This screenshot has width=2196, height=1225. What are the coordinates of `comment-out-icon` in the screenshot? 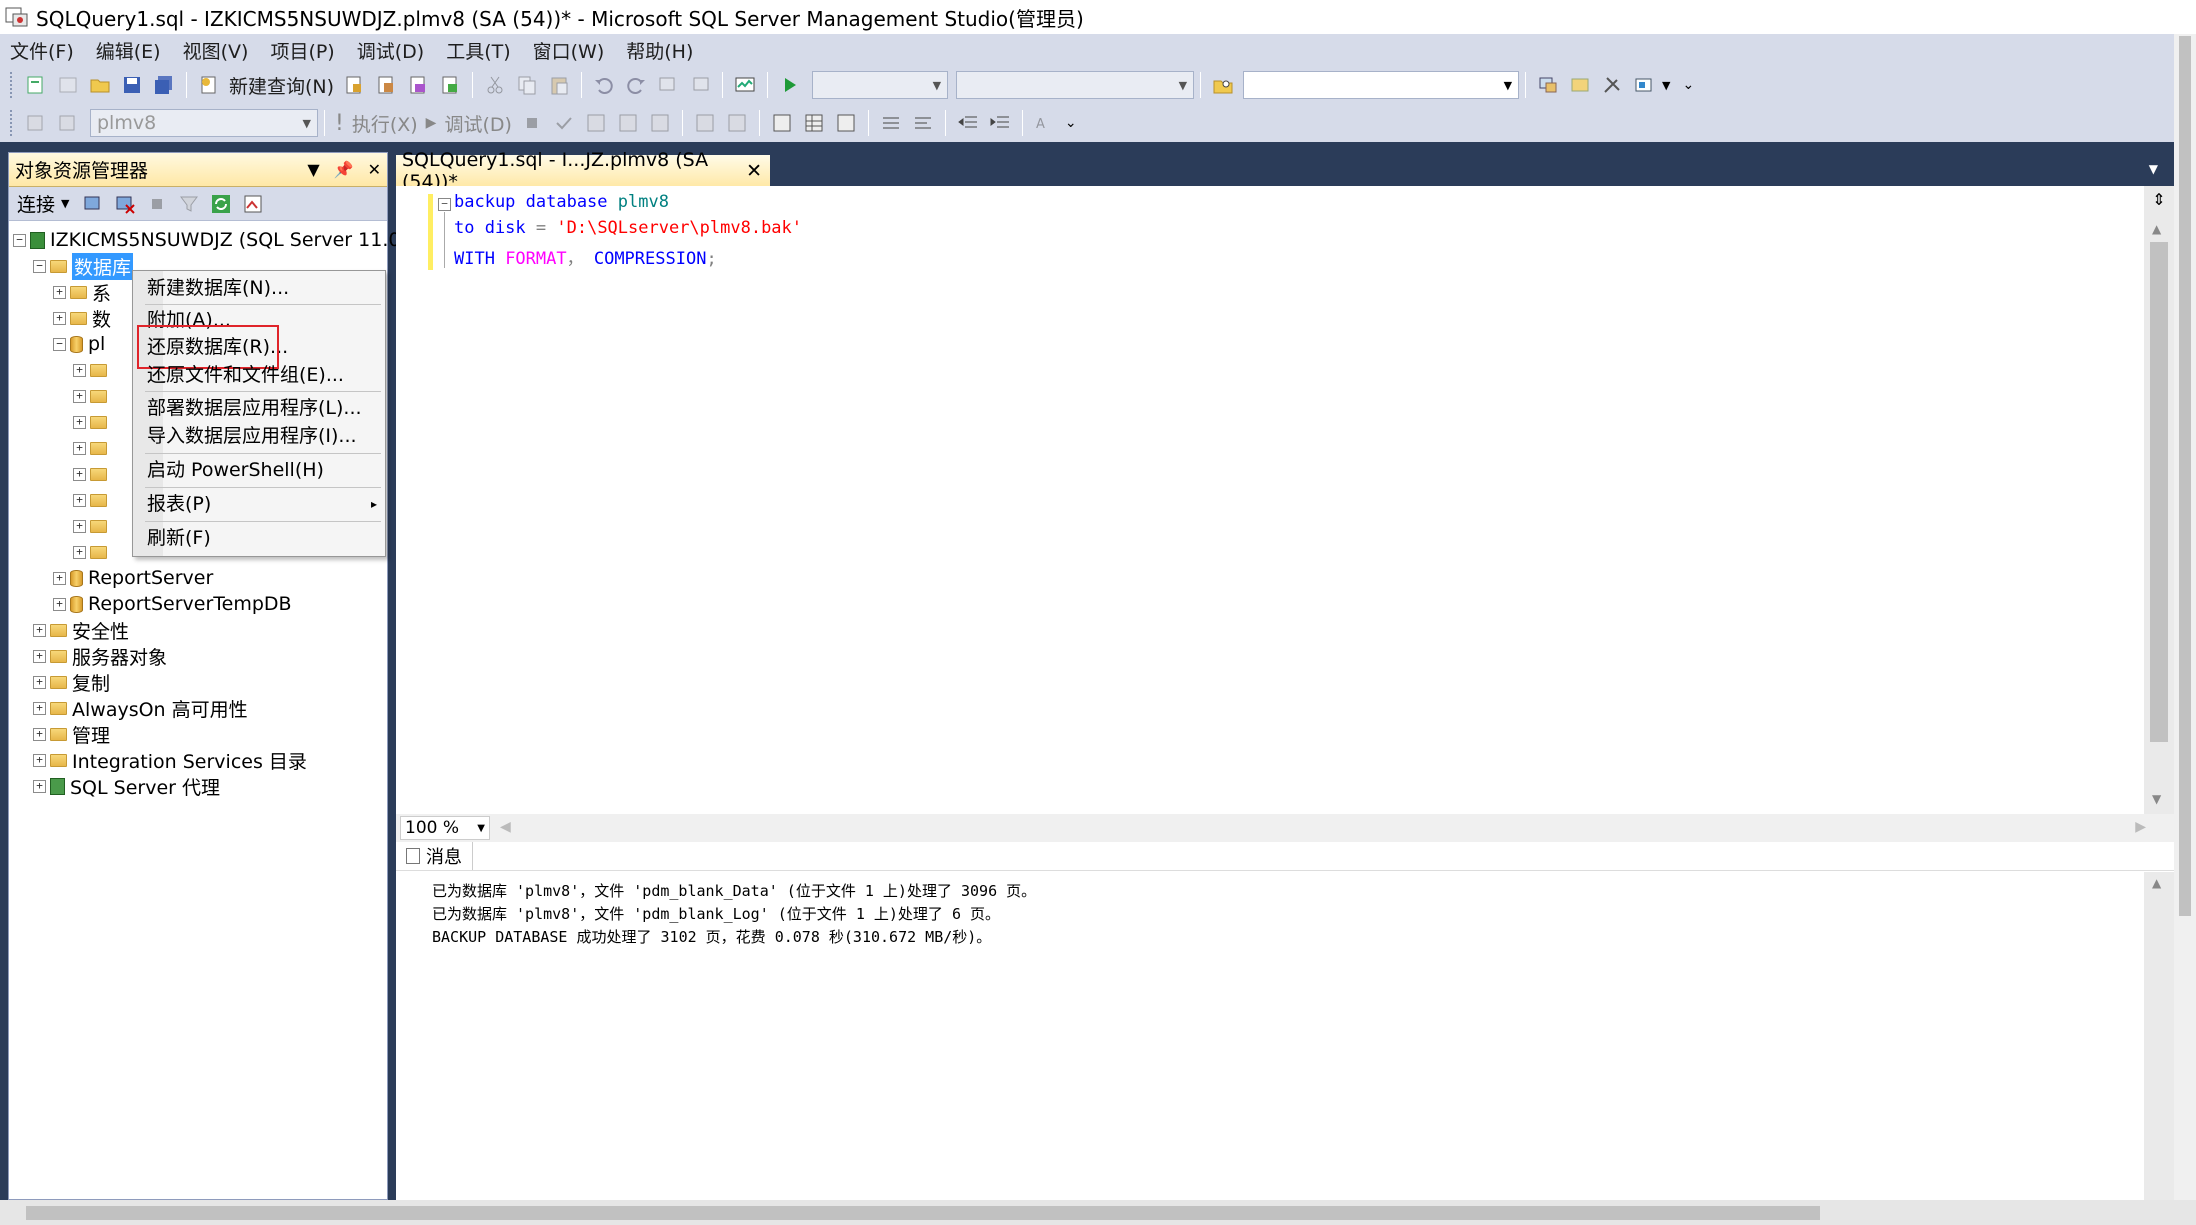 It's located at (891, 123).